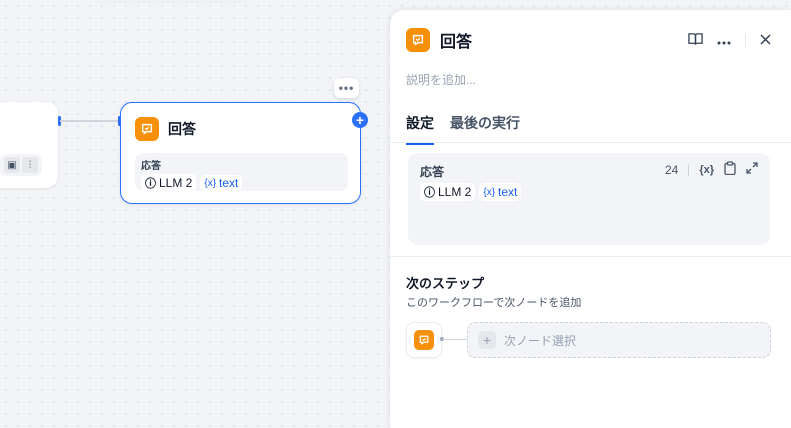 The image size is (791, 428). I want to click on node-title: 回答, so click(182, 129).